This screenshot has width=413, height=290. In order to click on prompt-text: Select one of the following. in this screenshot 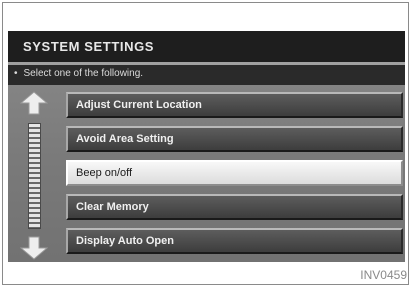, I will do `click(83, 73)`.